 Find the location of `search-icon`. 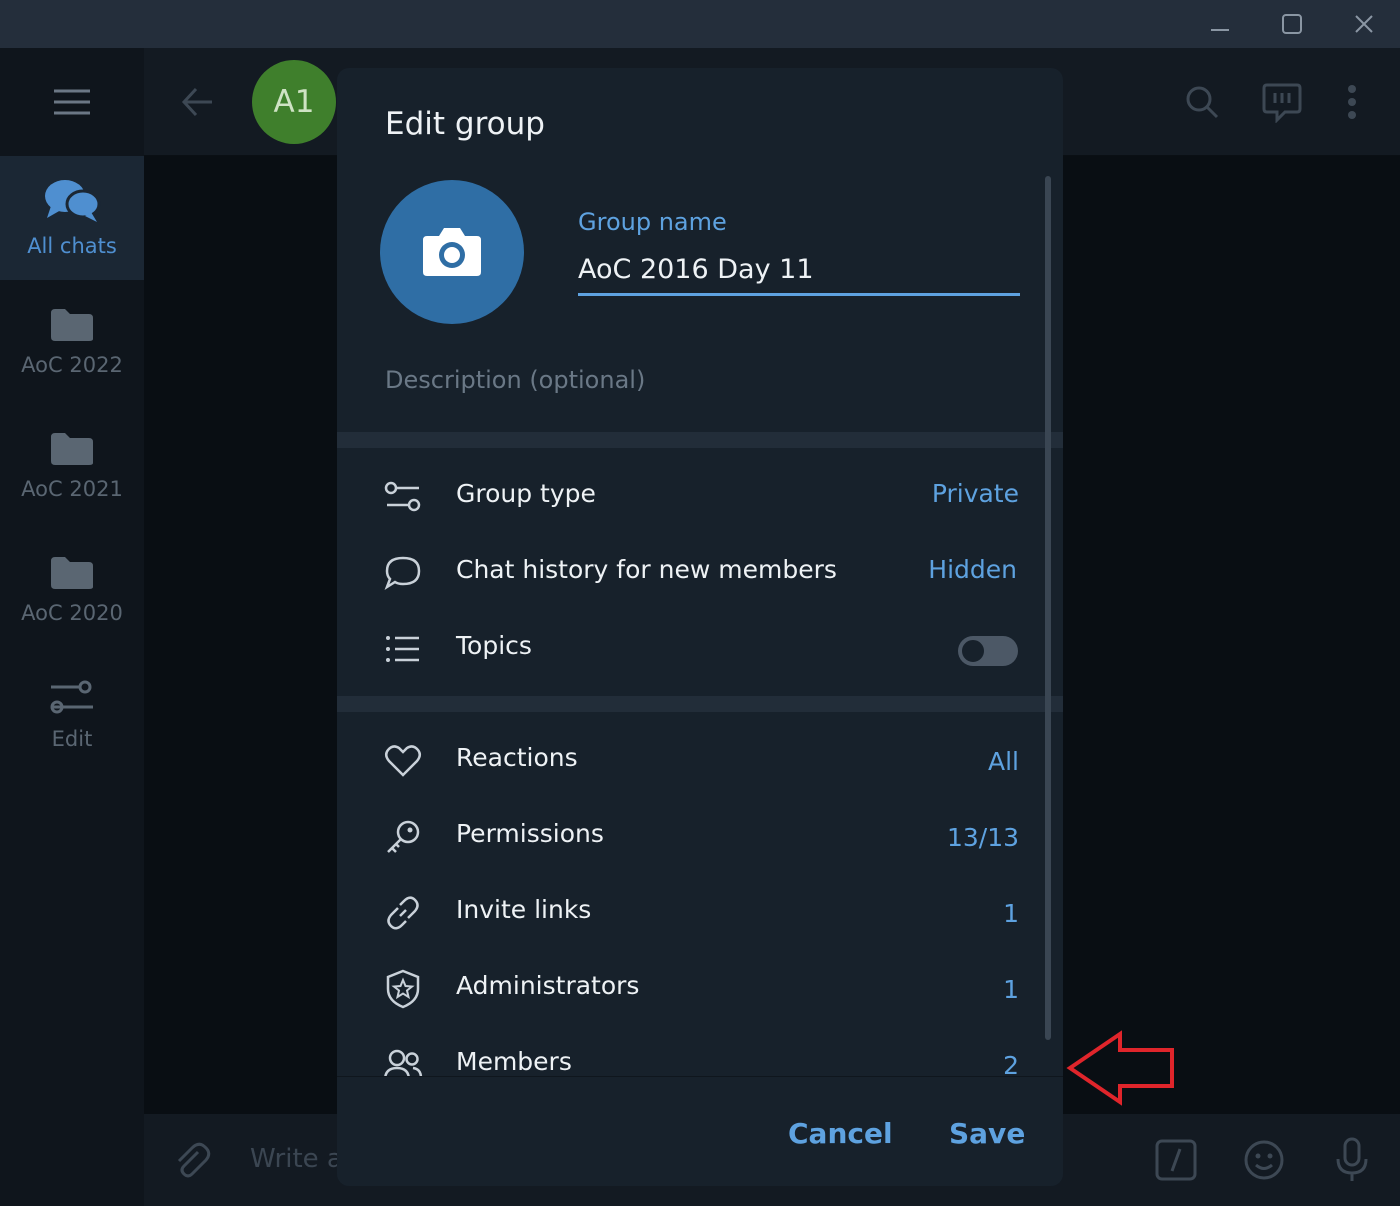

search-icon is located at coordinates (1202, 102).